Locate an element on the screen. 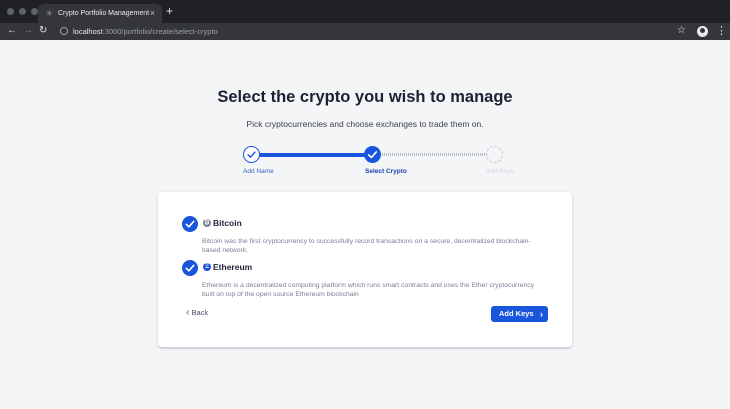 The image size is (730, 409). bitcoin-icon: ₿ is located at coordinates (207, 223).